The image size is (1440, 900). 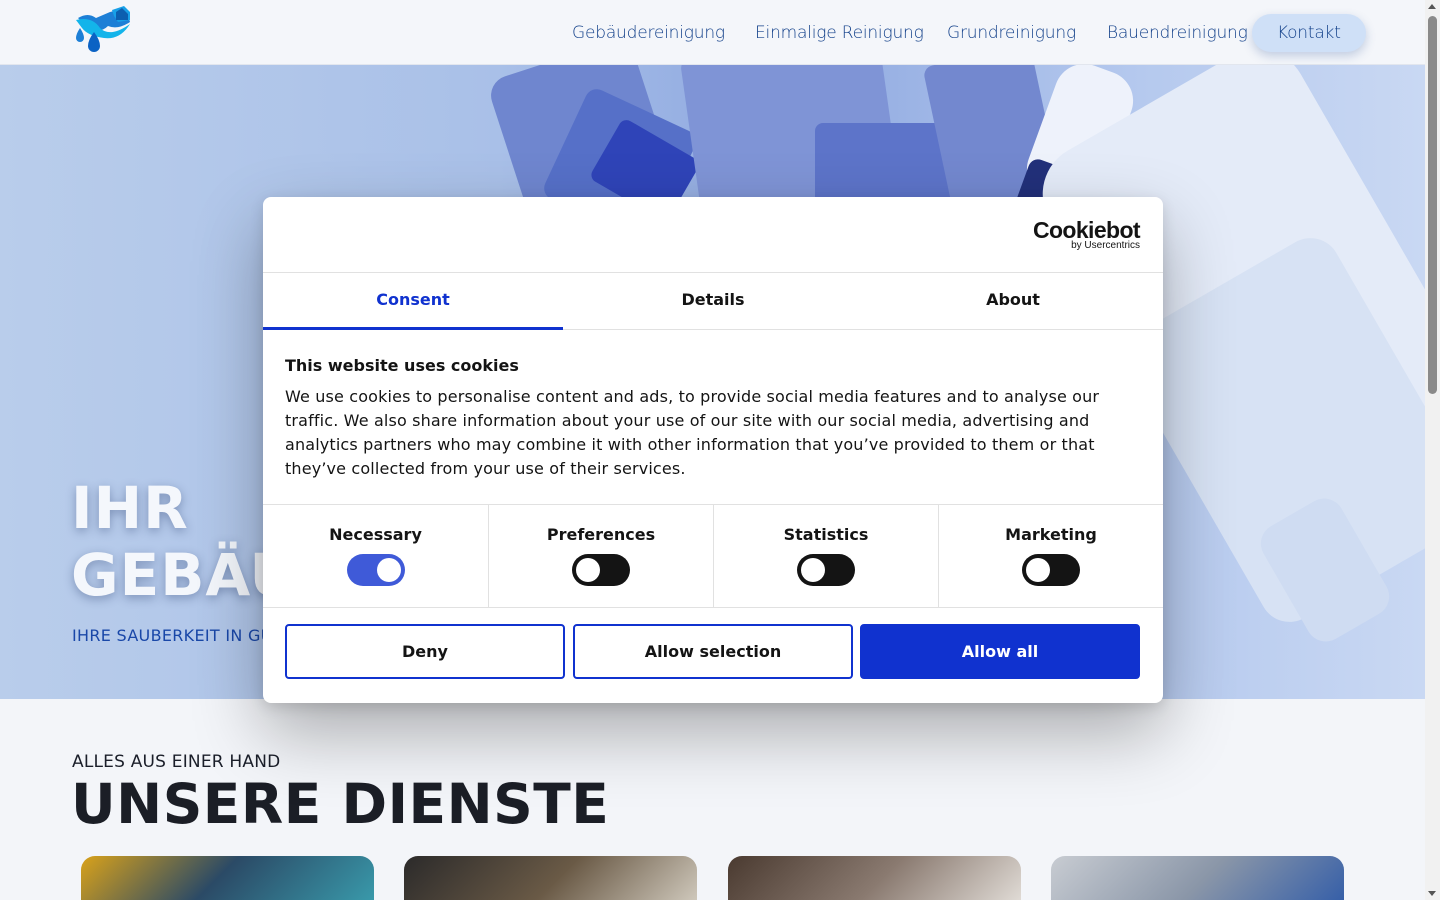 I want to click on toggle-cell-necessary: Necessary, so click(x=375, y=556).